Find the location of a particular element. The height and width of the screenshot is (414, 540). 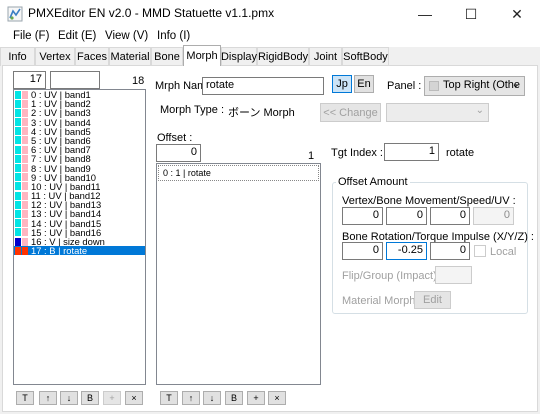

vertex-z-field: 0 is located at coordinates (450, 216).